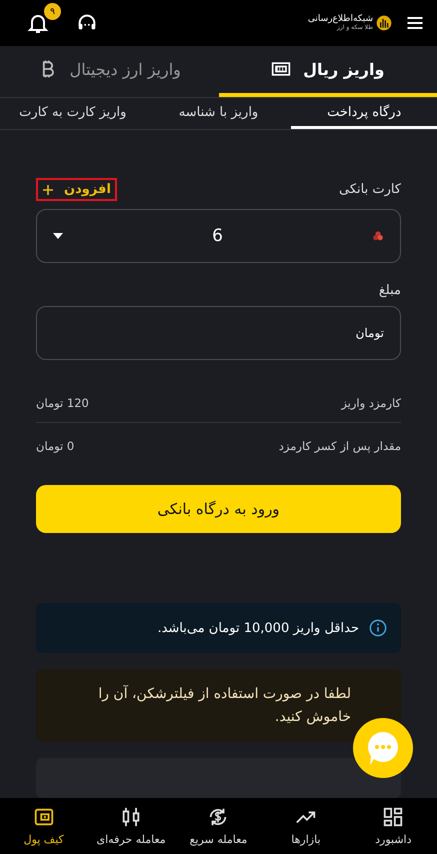 Image resolution: width=437 pixels, height=854 pixels. I want to click on nav-item: کیف پول, so click(44, 826).